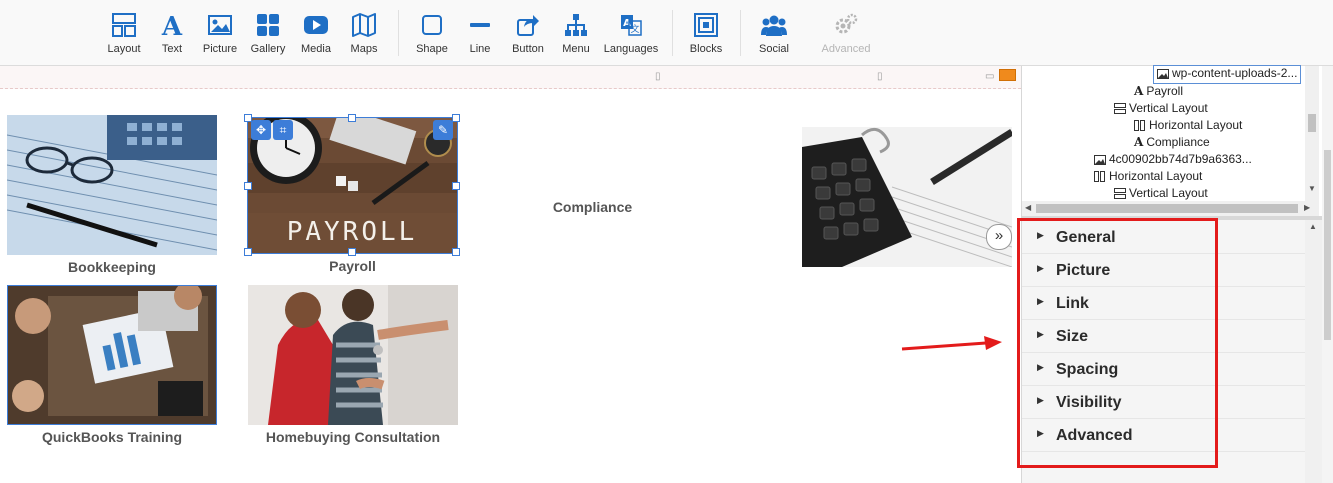 Image resolution: width=1333 pixels, height=483 pixels. What do you see at coordinates (989, 76) in the screenshot?
I see `laptop-breakpoint-icon: ▭` at bounding box center [989, 76].